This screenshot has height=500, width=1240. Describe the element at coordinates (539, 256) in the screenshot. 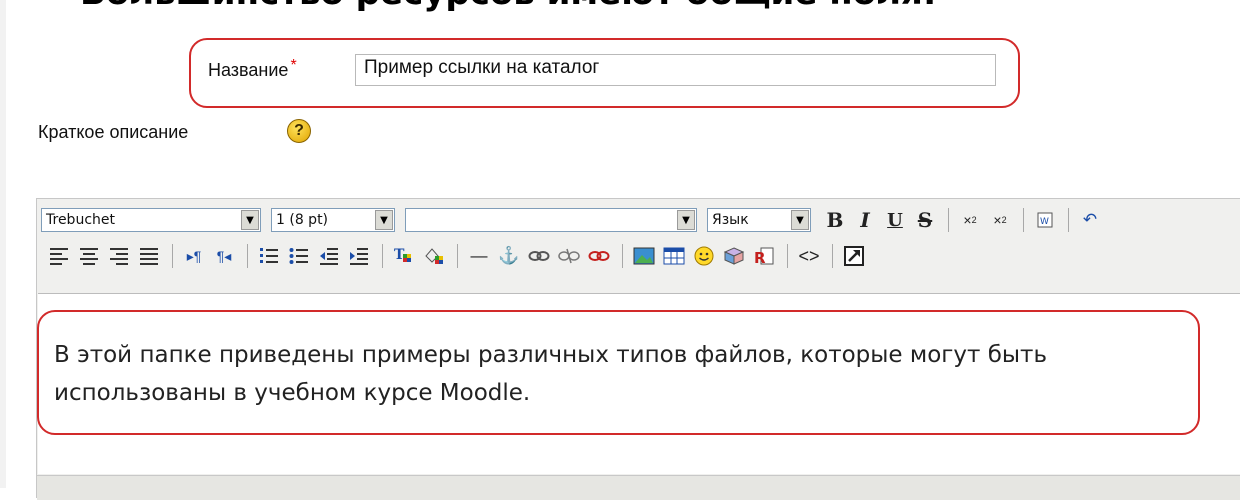

I see `link-icon` at that location.